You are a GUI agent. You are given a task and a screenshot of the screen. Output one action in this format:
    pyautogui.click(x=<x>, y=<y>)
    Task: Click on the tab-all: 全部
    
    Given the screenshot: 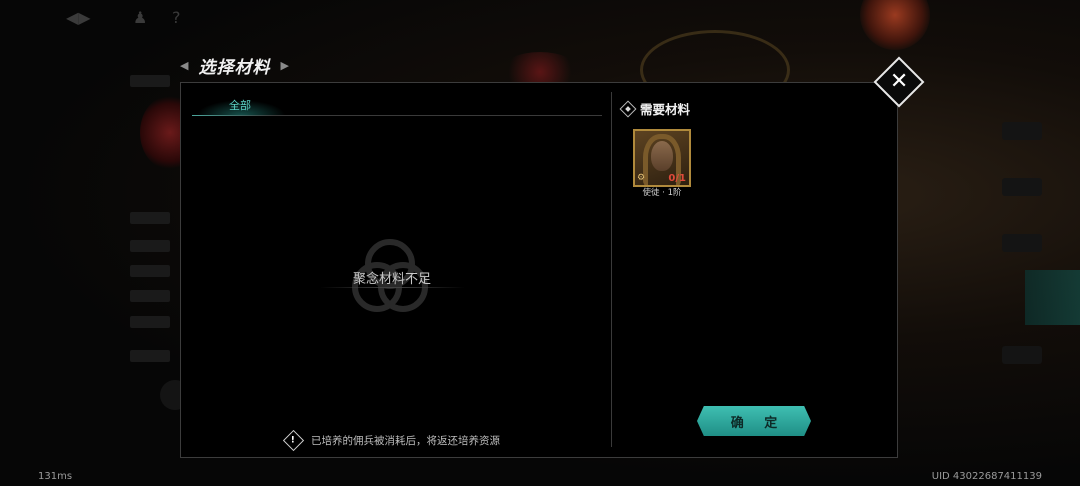 What is the action you would take?
    pyautogui.click(x=240, y=105)
    